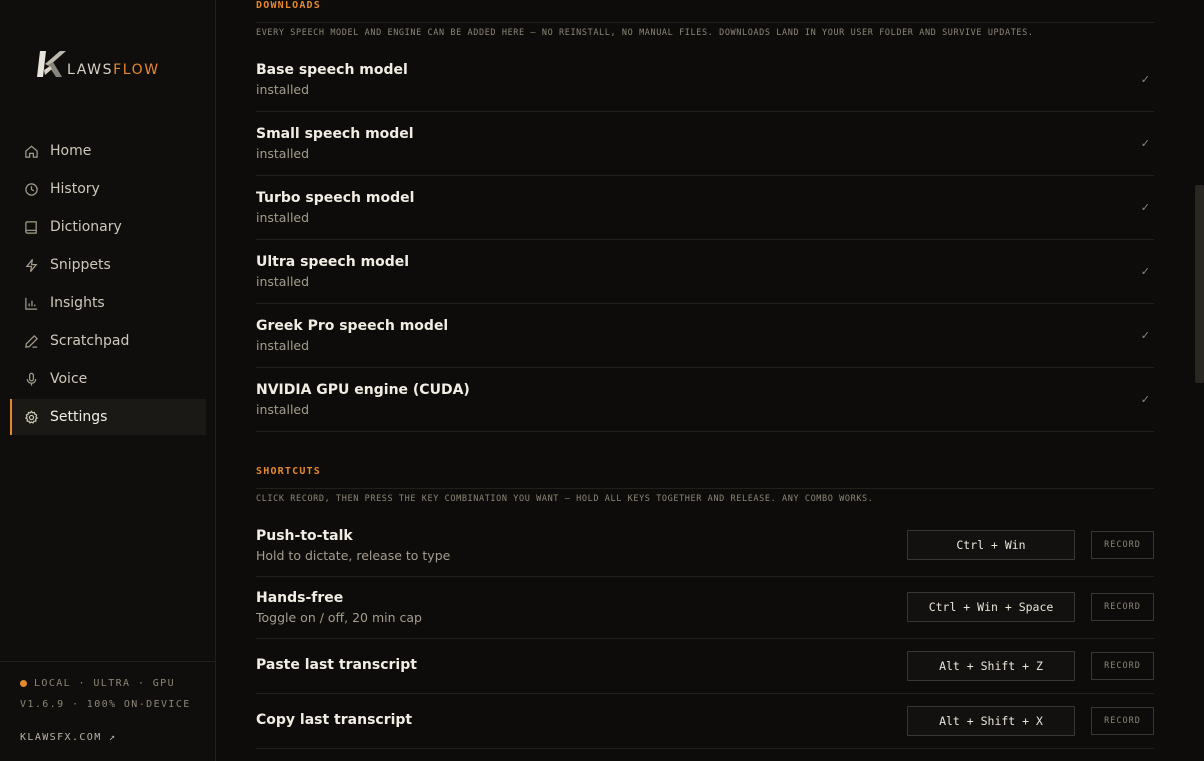  Describe the element at coordinates (31, 416) in the screenshot. I see `gear-icon` at that location.